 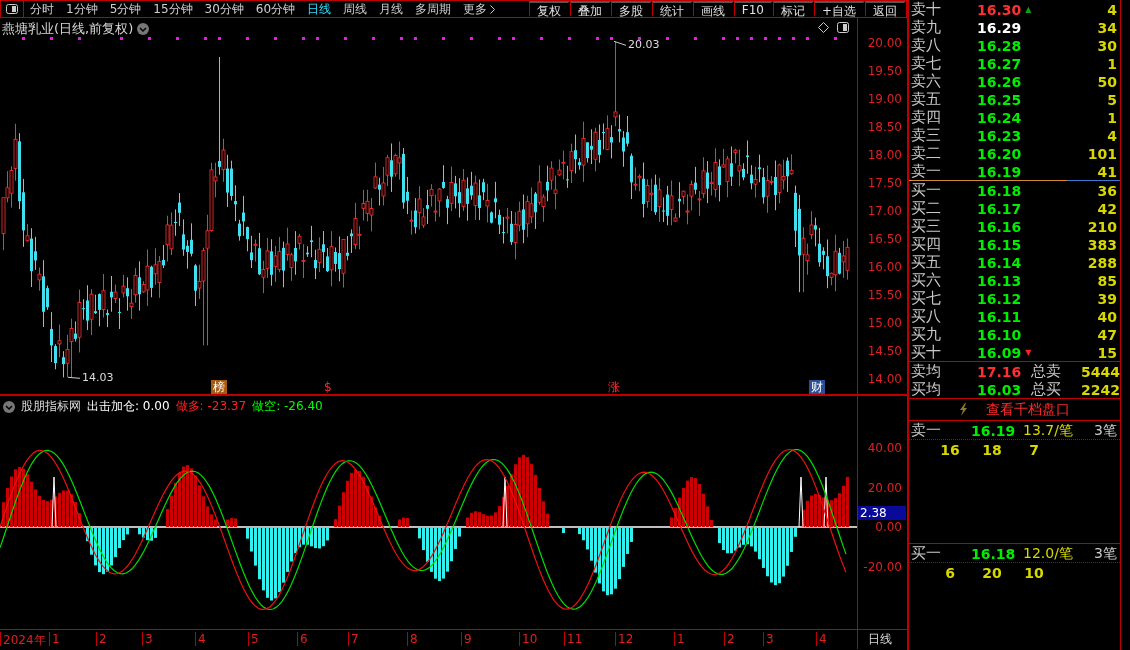 I want to click on time-label: 2, so click(x=731, y=639).